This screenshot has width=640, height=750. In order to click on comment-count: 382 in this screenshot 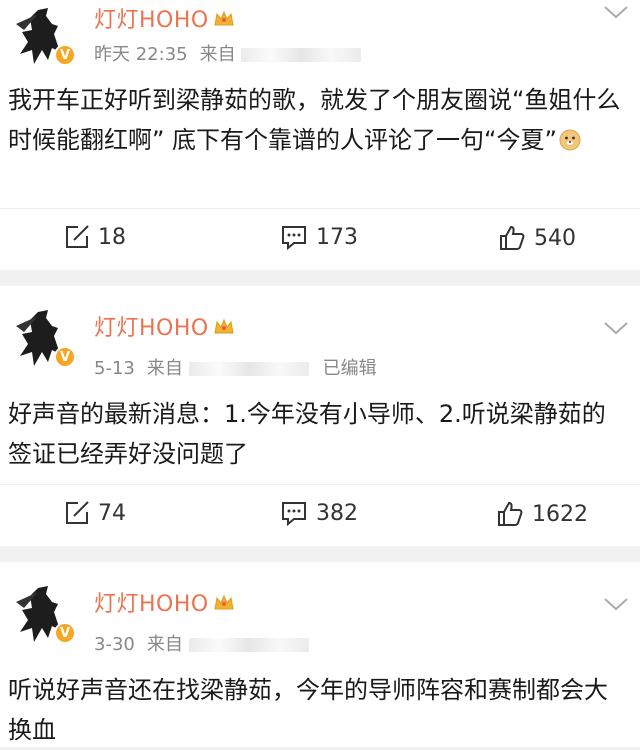, I will do `click(337, 513)`.